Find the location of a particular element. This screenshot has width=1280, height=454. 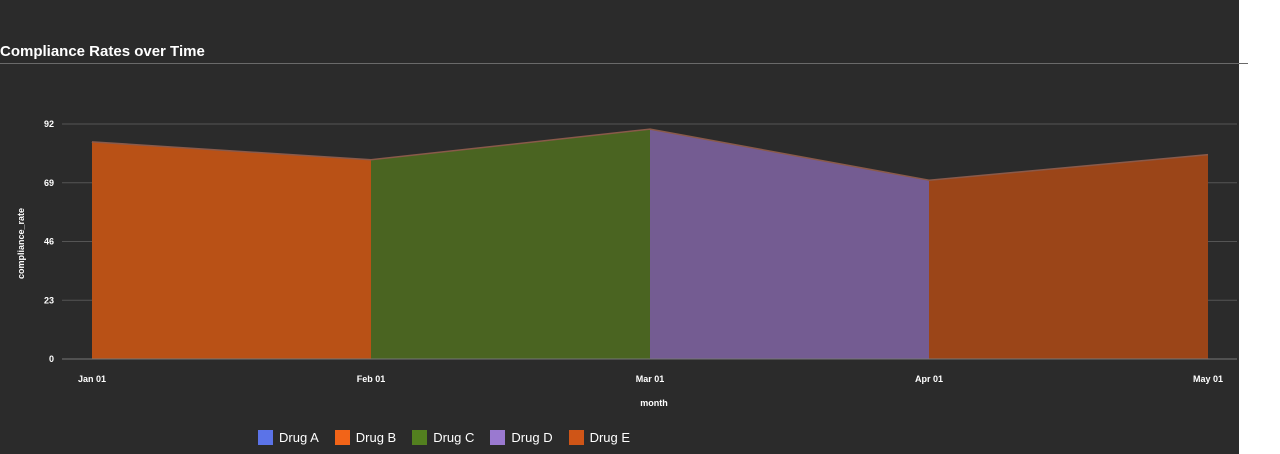

legend-item-drug-c: Drug C is located at coordinates (443, 437).